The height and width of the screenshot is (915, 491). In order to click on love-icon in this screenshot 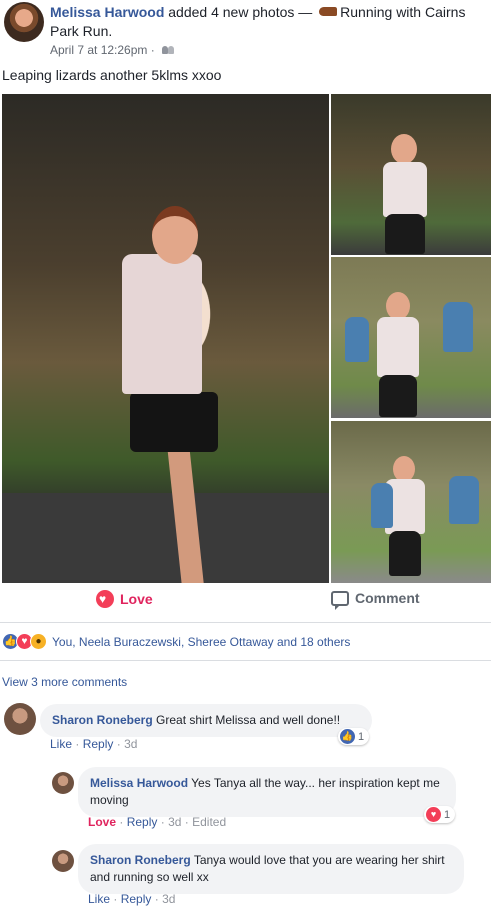, I will do `click(105, 599)`.